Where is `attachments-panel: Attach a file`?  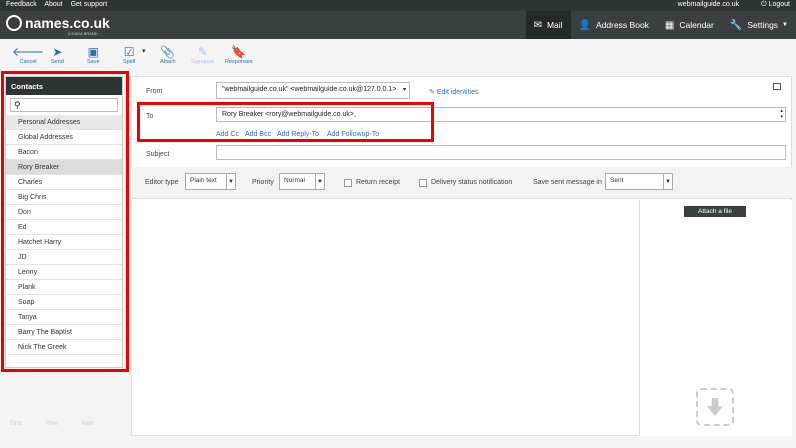 attachments-panel: Attach a file is located at coordinates (715, 318).